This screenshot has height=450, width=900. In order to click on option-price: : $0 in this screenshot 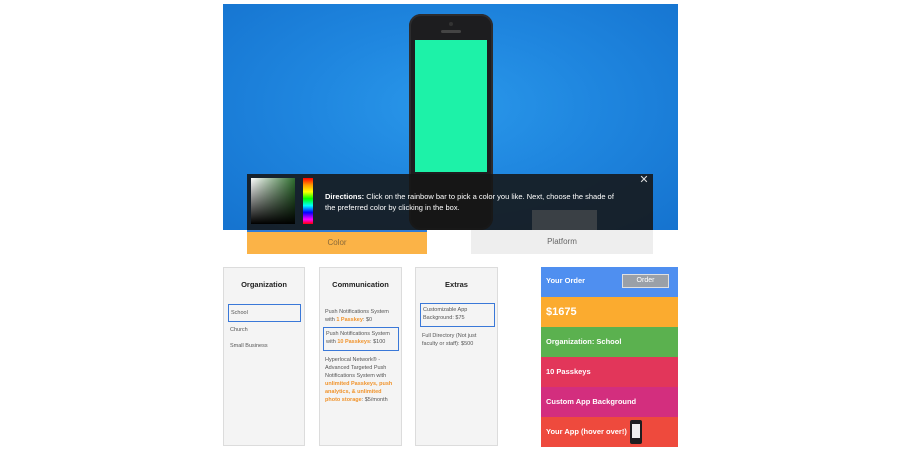, I will do `click(367, 320)`.